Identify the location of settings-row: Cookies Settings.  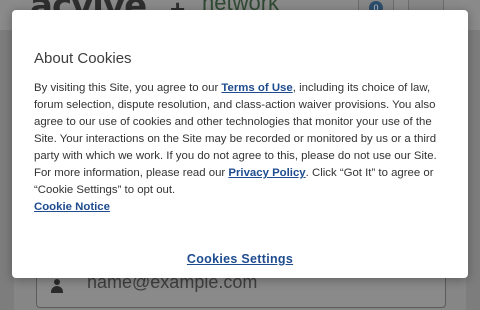
(240, 259).